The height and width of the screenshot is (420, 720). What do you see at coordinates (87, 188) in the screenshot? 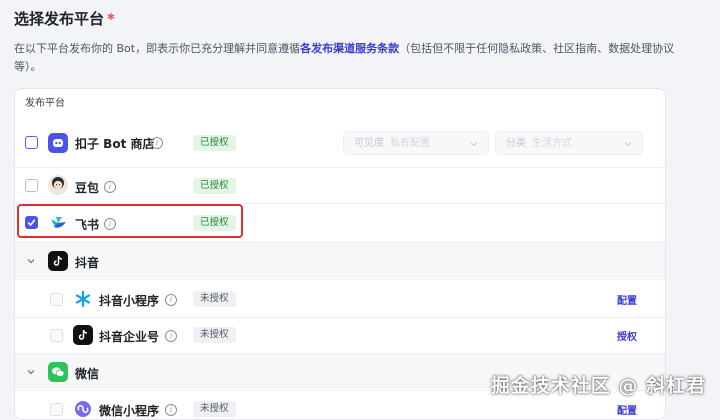
I see `platform-name: 豆包` at bounding box center [87, 188].